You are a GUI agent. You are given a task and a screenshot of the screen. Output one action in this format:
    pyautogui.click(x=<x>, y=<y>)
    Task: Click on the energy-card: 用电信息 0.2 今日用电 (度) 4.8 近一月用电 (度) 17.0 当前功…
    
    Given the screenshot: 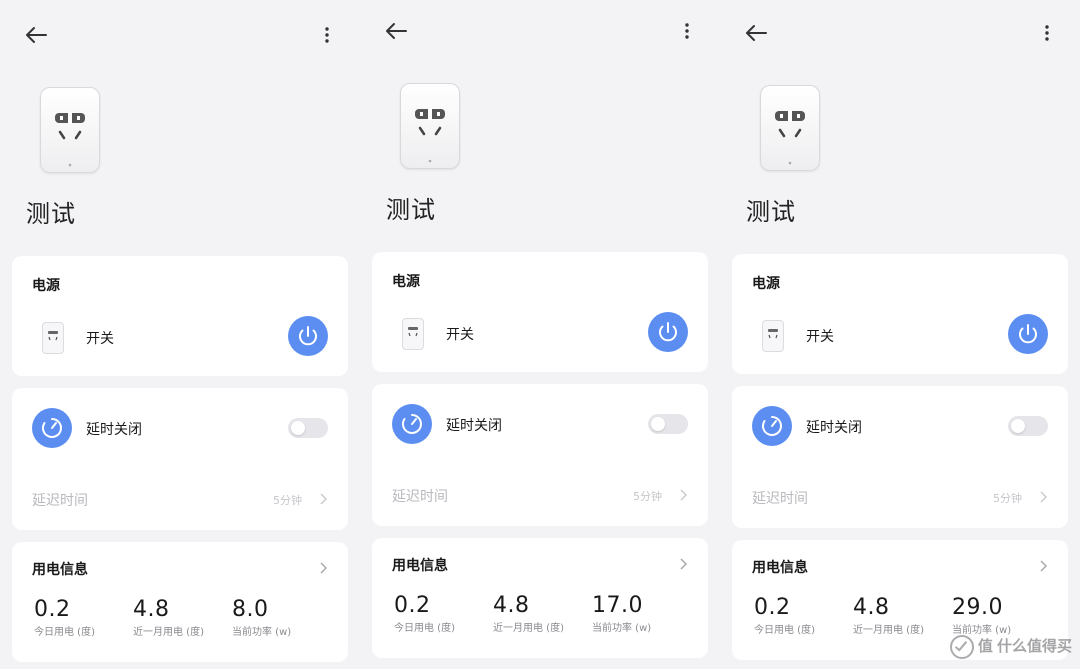 What is the action you would take?
    pyautogui.click(x=540, y=598)
    